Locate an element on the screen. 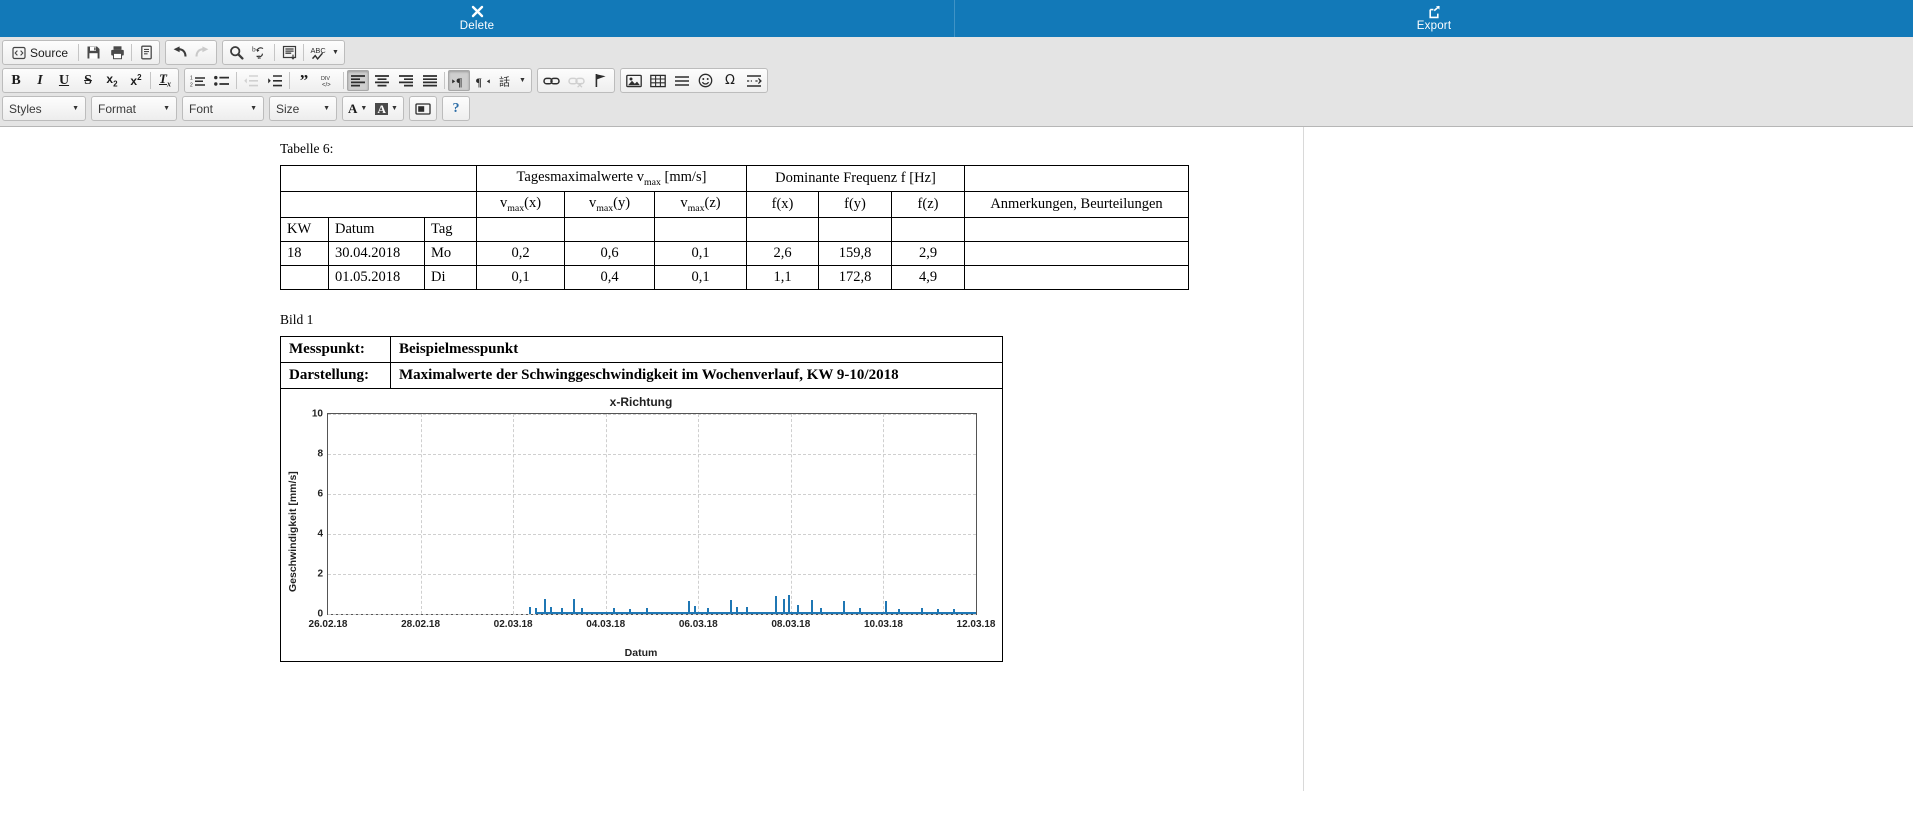 This screenshot has height=838, width=1913. export-button: Export is located at coordinates (1434, 18).